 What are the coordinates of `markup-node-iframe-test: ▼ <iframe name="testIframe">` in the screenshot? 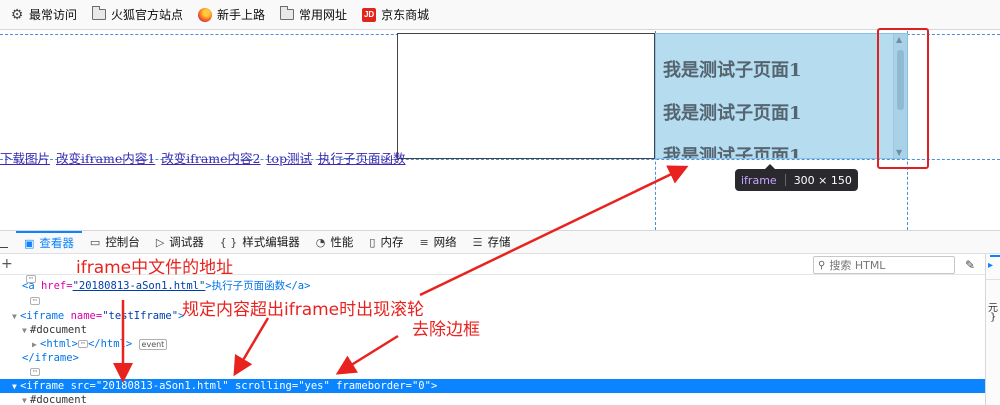 It's located at (492, 316).